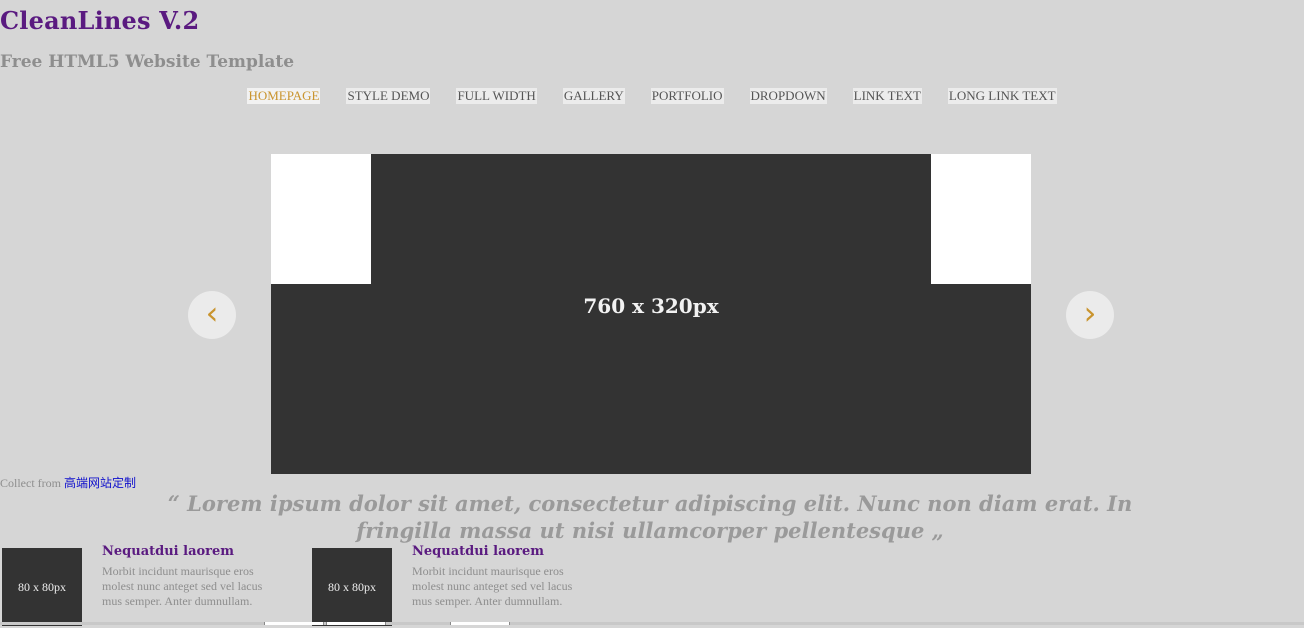 This screenshot has width=1304, height=628. Describe the element at coordinates (1002, 96) in the screenshot. I see `nav-item-long-link-text: LONG LINK TEXT` at that location.